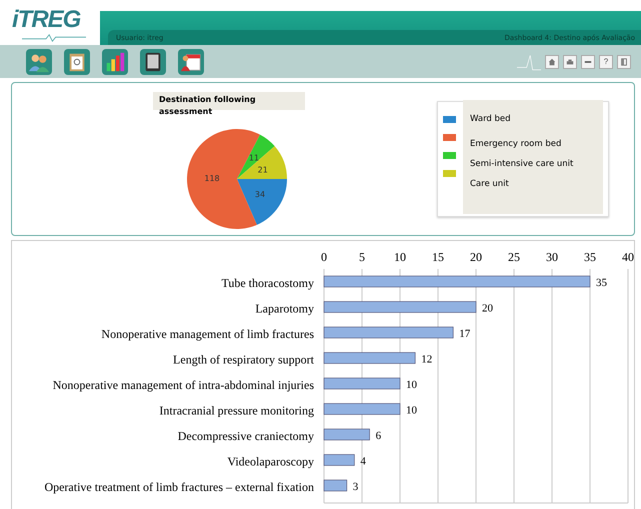 The image size is (641, 509). I want to click on home-button, so click(552, 61).